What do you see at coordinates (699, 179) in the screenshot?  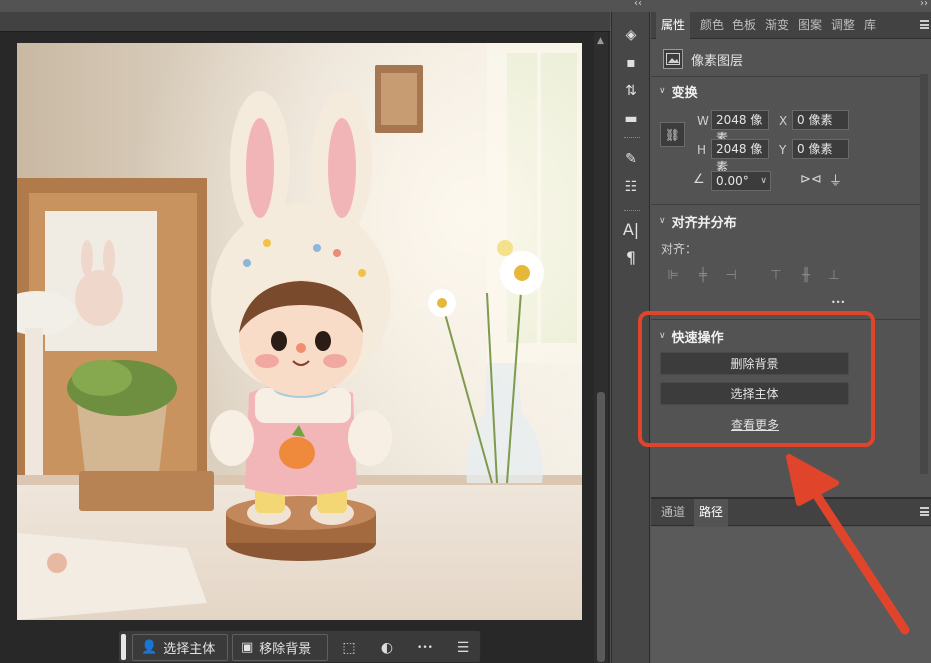 I see `angle-icon: ∠` at bounding box center [699, 179].